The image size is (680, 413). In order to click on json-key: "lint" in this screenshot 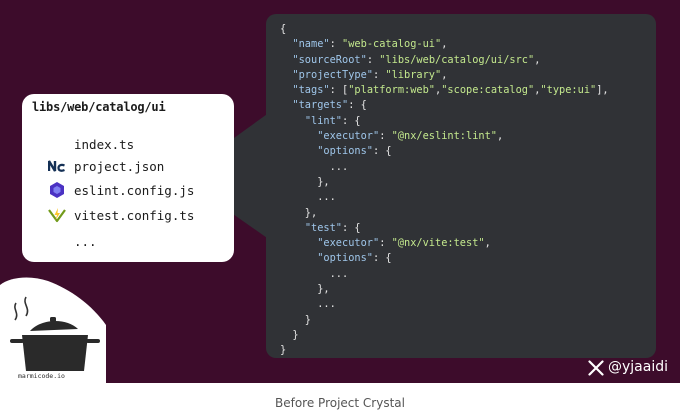, I will do `click(323, 120)`.